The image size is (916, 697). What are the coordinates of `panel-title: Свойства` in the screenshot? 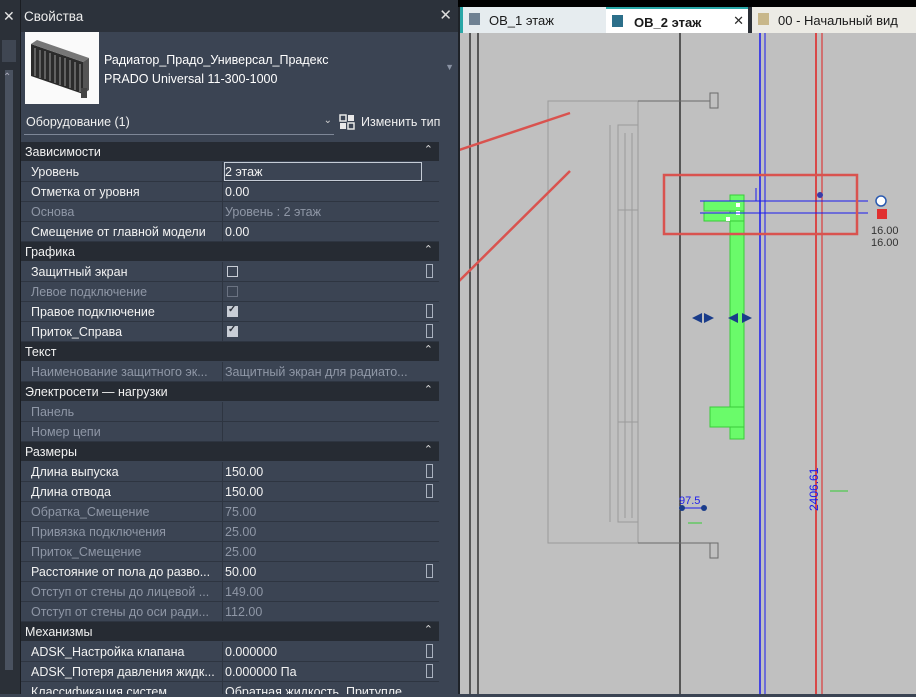 It's located at (54, 16).